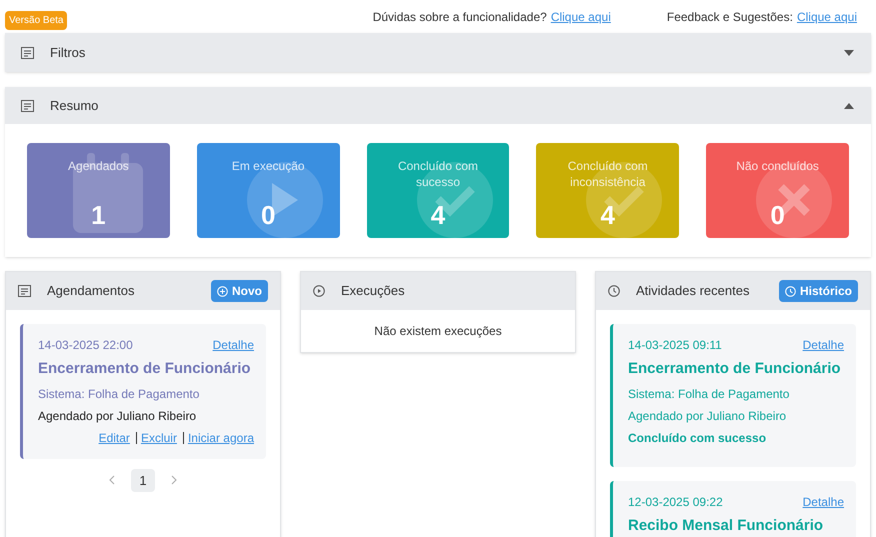  I want to click on panel-title: Resumo, so click(75, 105).